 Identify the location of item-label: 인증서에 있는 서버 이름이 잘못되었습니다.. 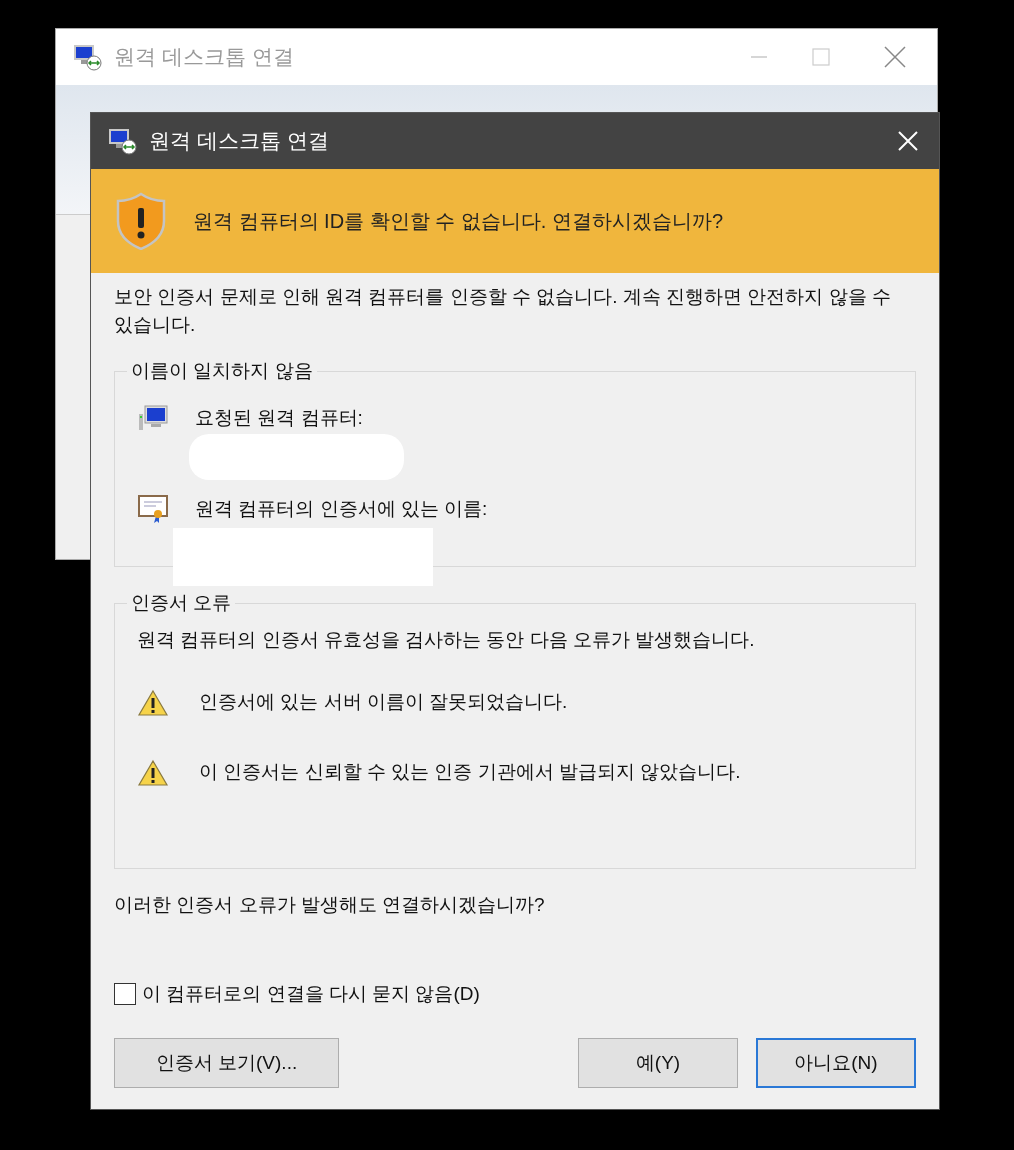
(383, 702).